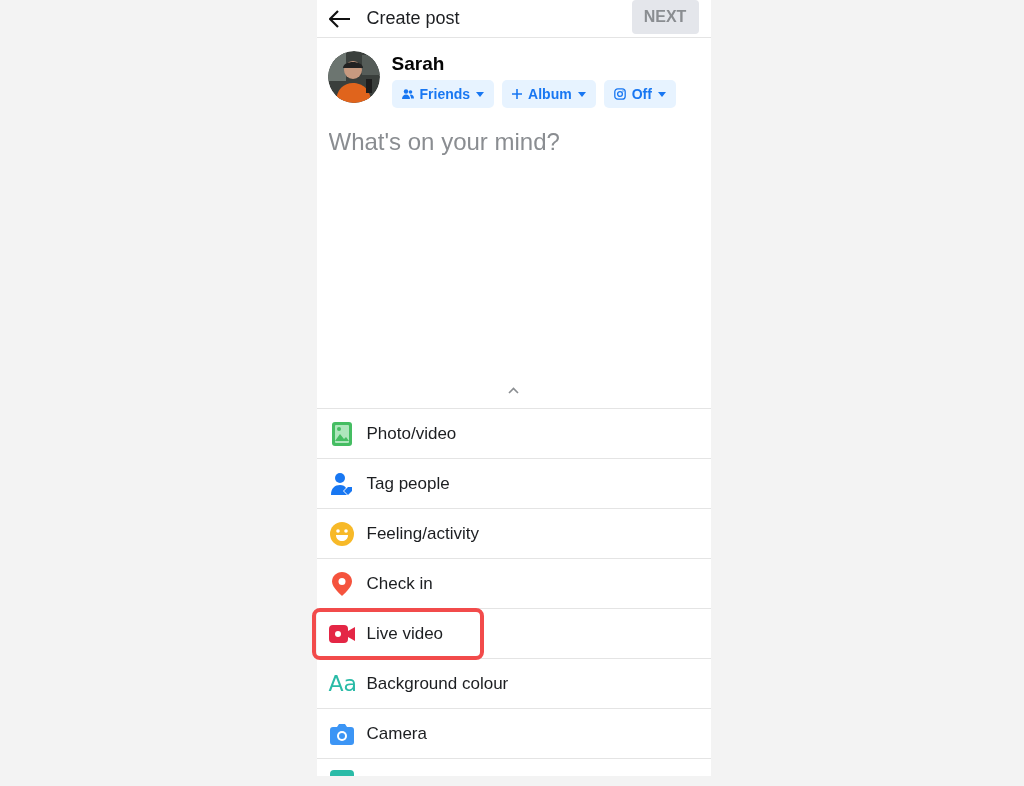 The width and height of the screenshot is (1024, 786). Describe the element at coordinates (407, 94) in the screenshot. I see `people-icon` at that location.